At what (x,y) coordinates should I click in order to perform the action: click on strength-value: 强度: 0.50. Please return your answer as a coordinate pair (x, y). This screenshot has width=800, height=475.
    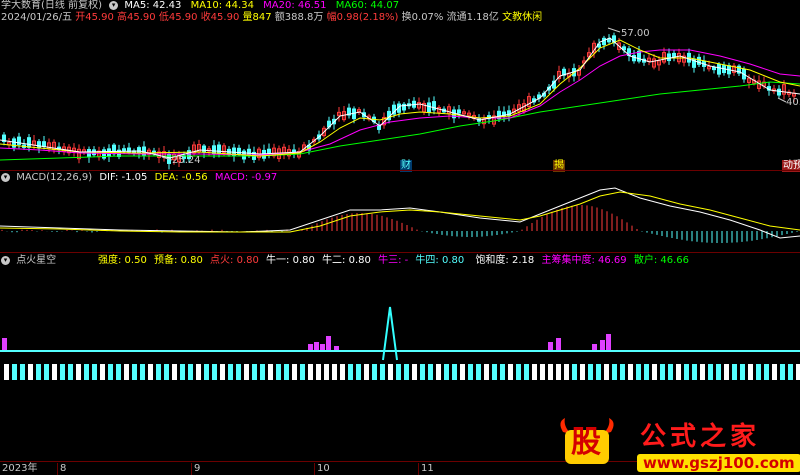
    Looking at the image, I should click on (122, 260).